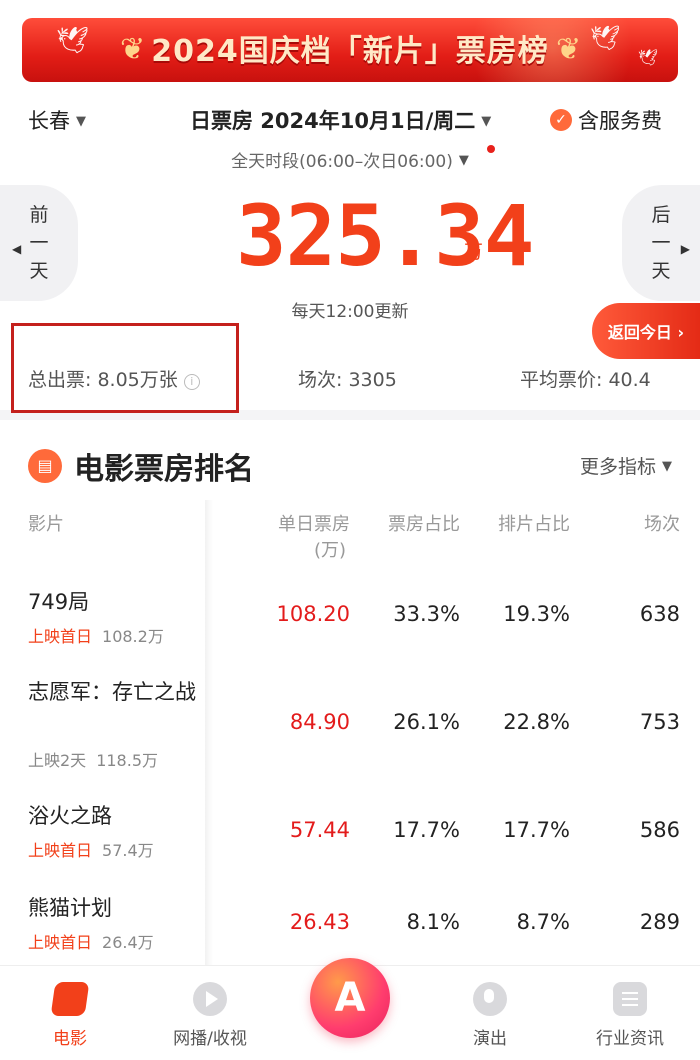 The image size is (700, 1060). I want to click on film-name: 浴火之路, so click(70, 816).